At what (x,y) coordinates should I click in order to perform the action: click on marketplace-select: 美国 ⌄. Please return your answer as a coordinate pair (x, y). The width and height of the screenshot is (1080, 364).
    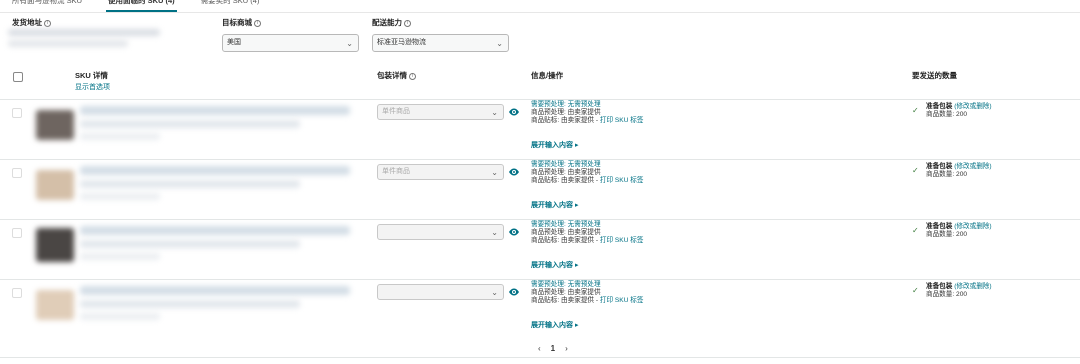
    Looking at the image, I should click on (290, 43).